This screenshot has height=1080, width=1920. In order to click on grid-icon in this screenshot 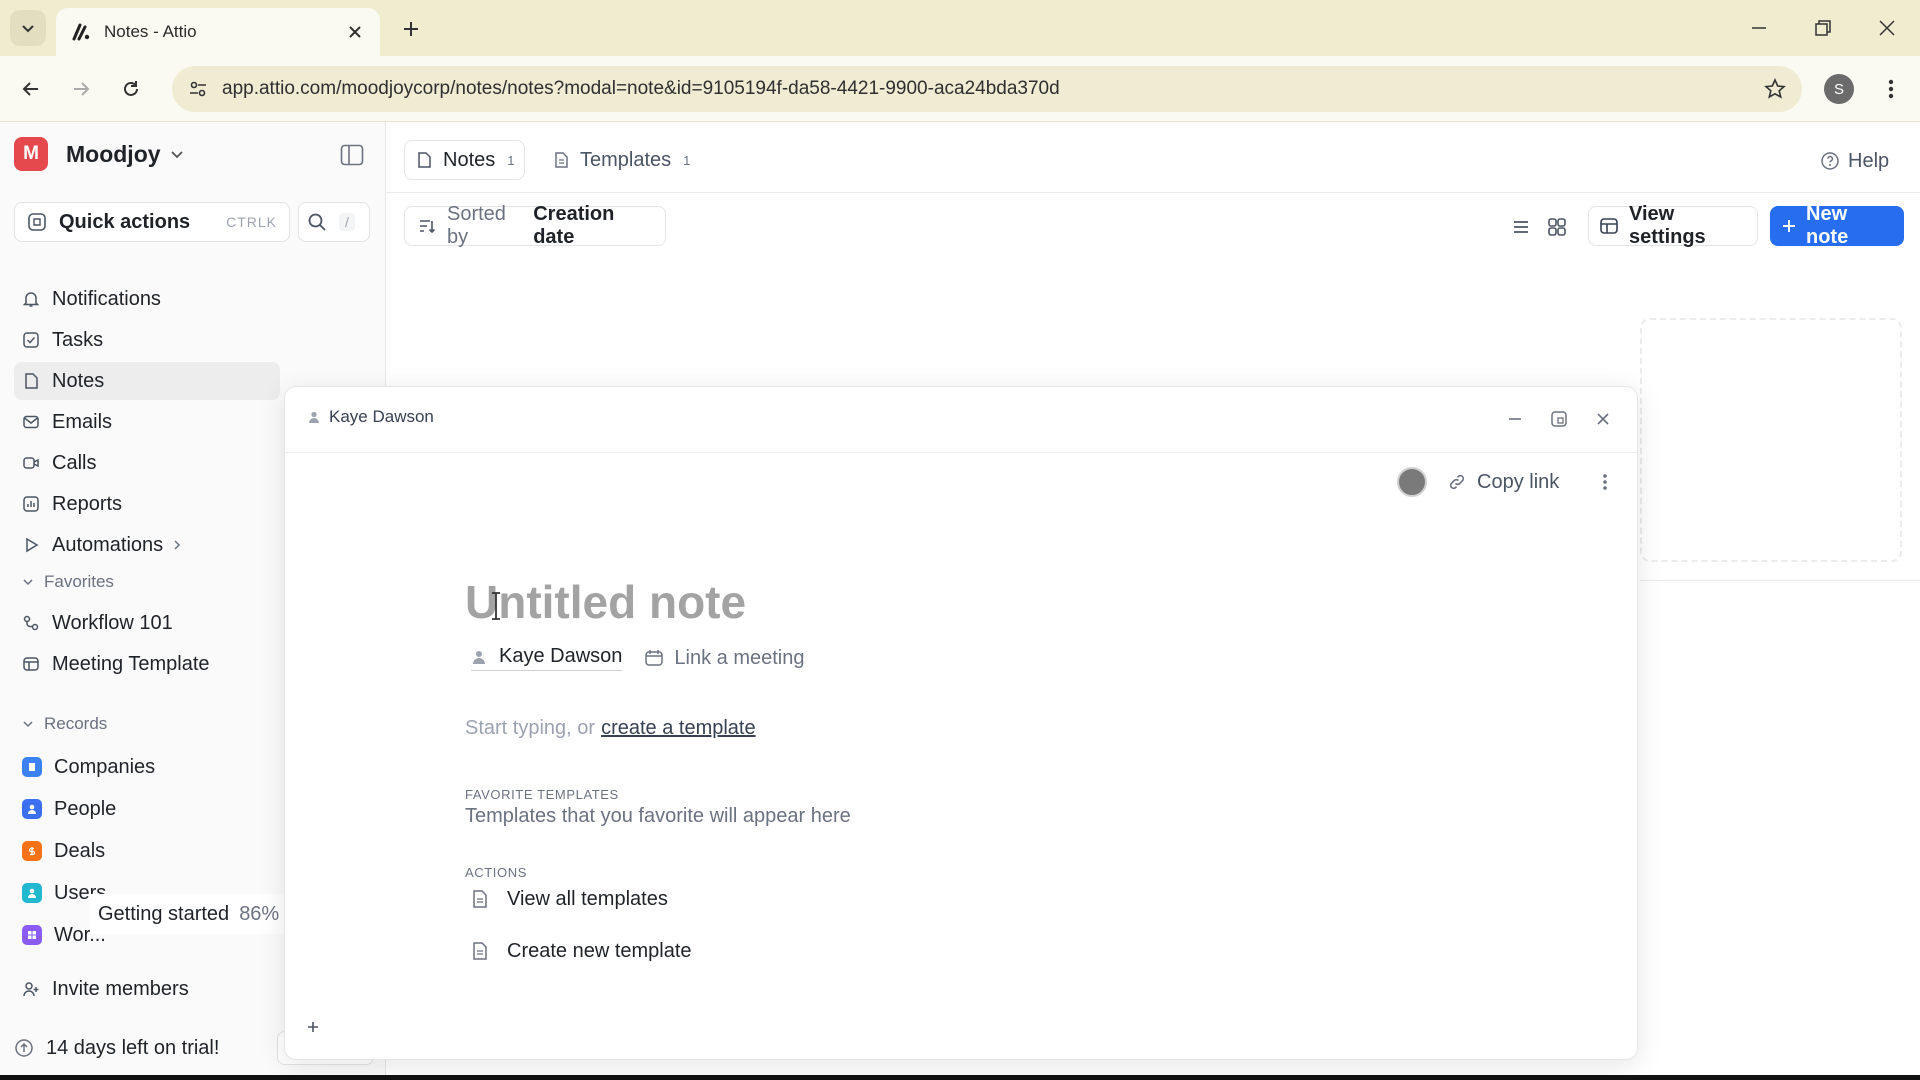, I will do `click(32, 935)`.